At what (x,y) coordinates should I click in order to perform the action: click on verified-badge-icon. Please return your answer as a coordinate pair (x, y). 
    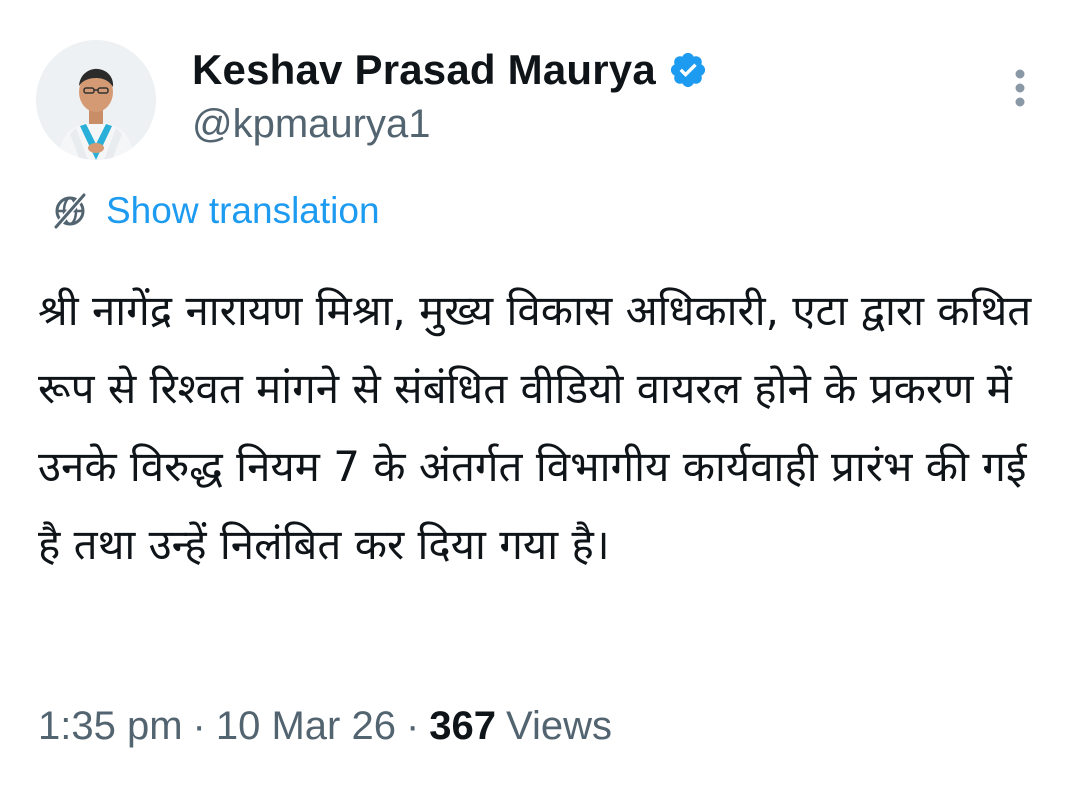
    Looking at the image, I should click on (688, 70).